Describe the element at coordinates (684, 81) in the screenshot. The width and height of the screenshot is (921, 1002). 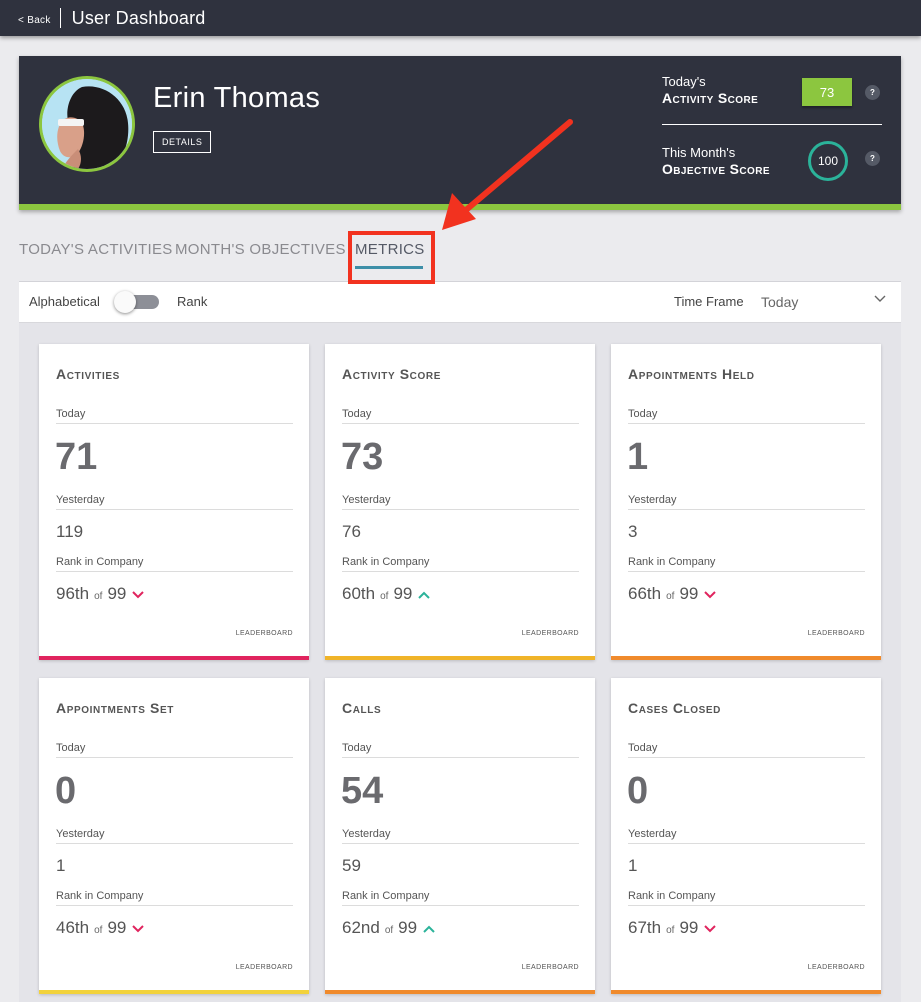
I see `activity-score-line1: Today's` at that location.